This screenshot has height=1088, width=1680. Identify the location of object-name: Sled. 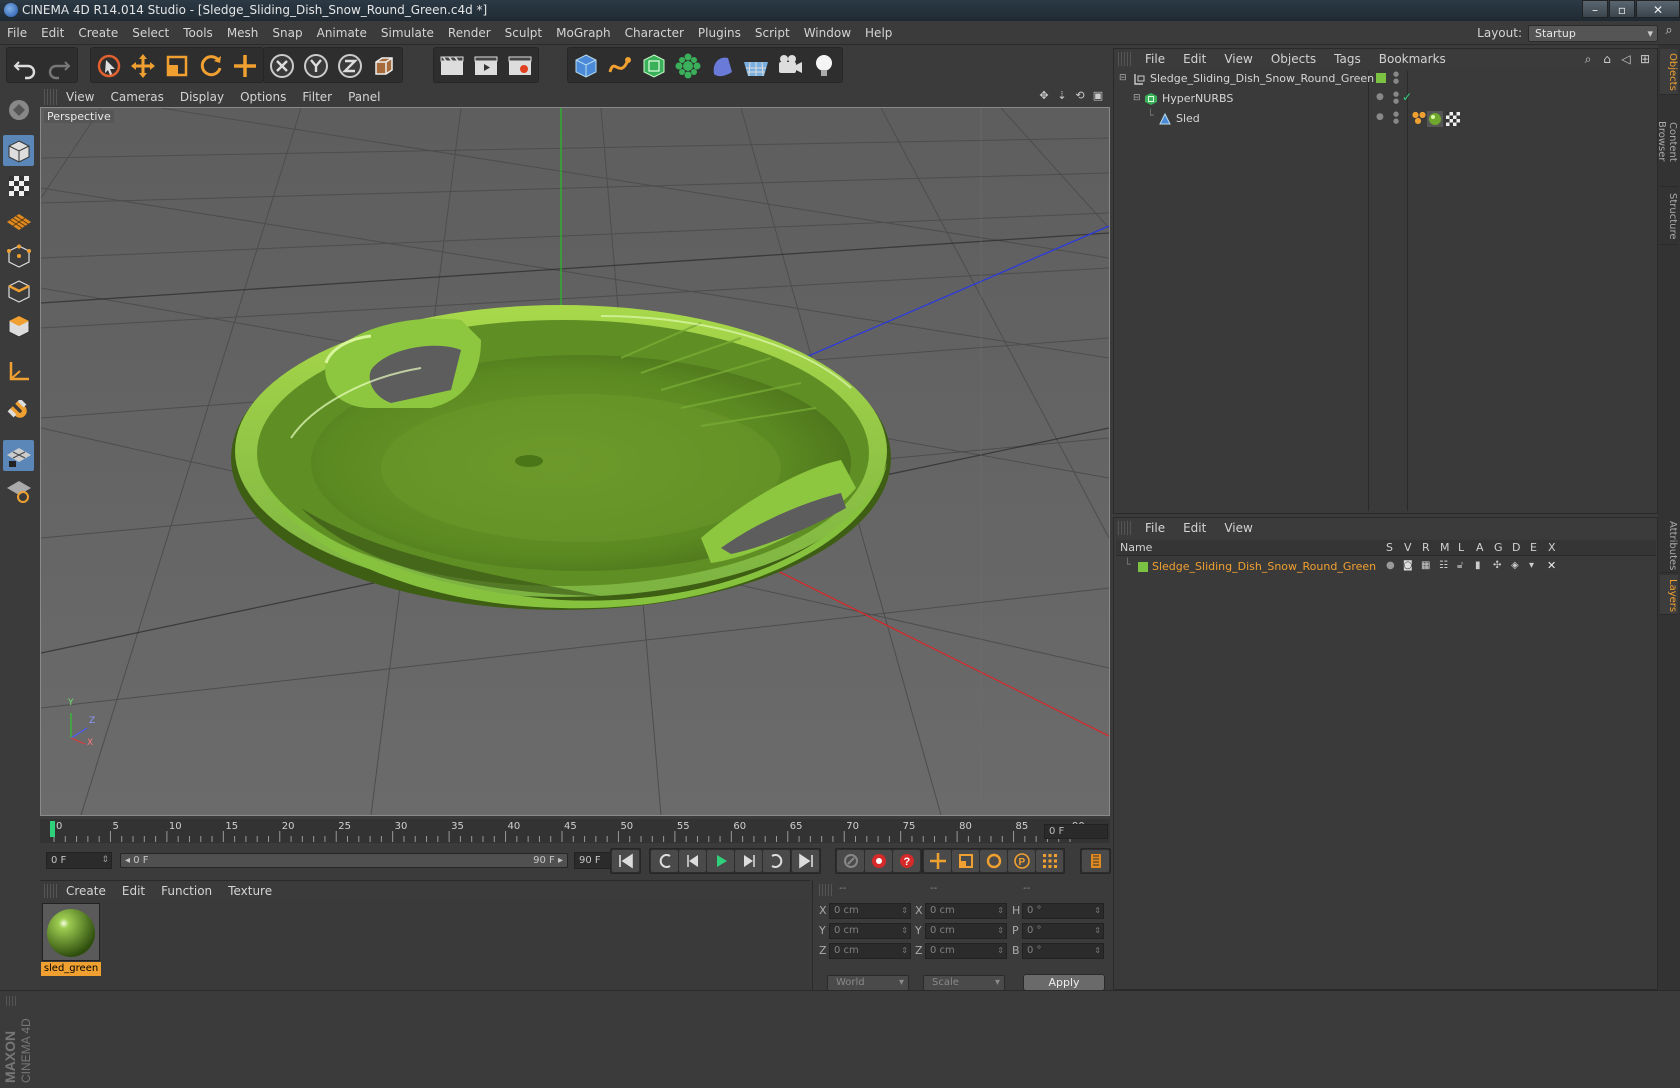
(1188, 118).